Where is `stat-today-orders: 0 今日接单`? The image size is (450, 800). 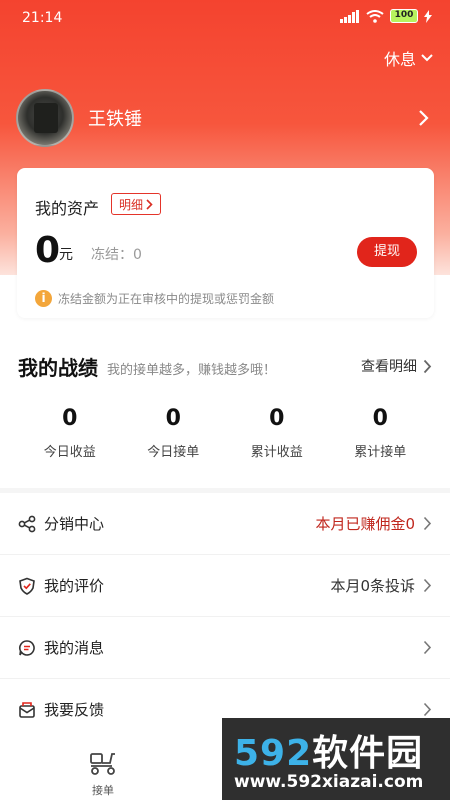 stat-today-orders: 0 今日接单 is located at coordinates (174, 436).